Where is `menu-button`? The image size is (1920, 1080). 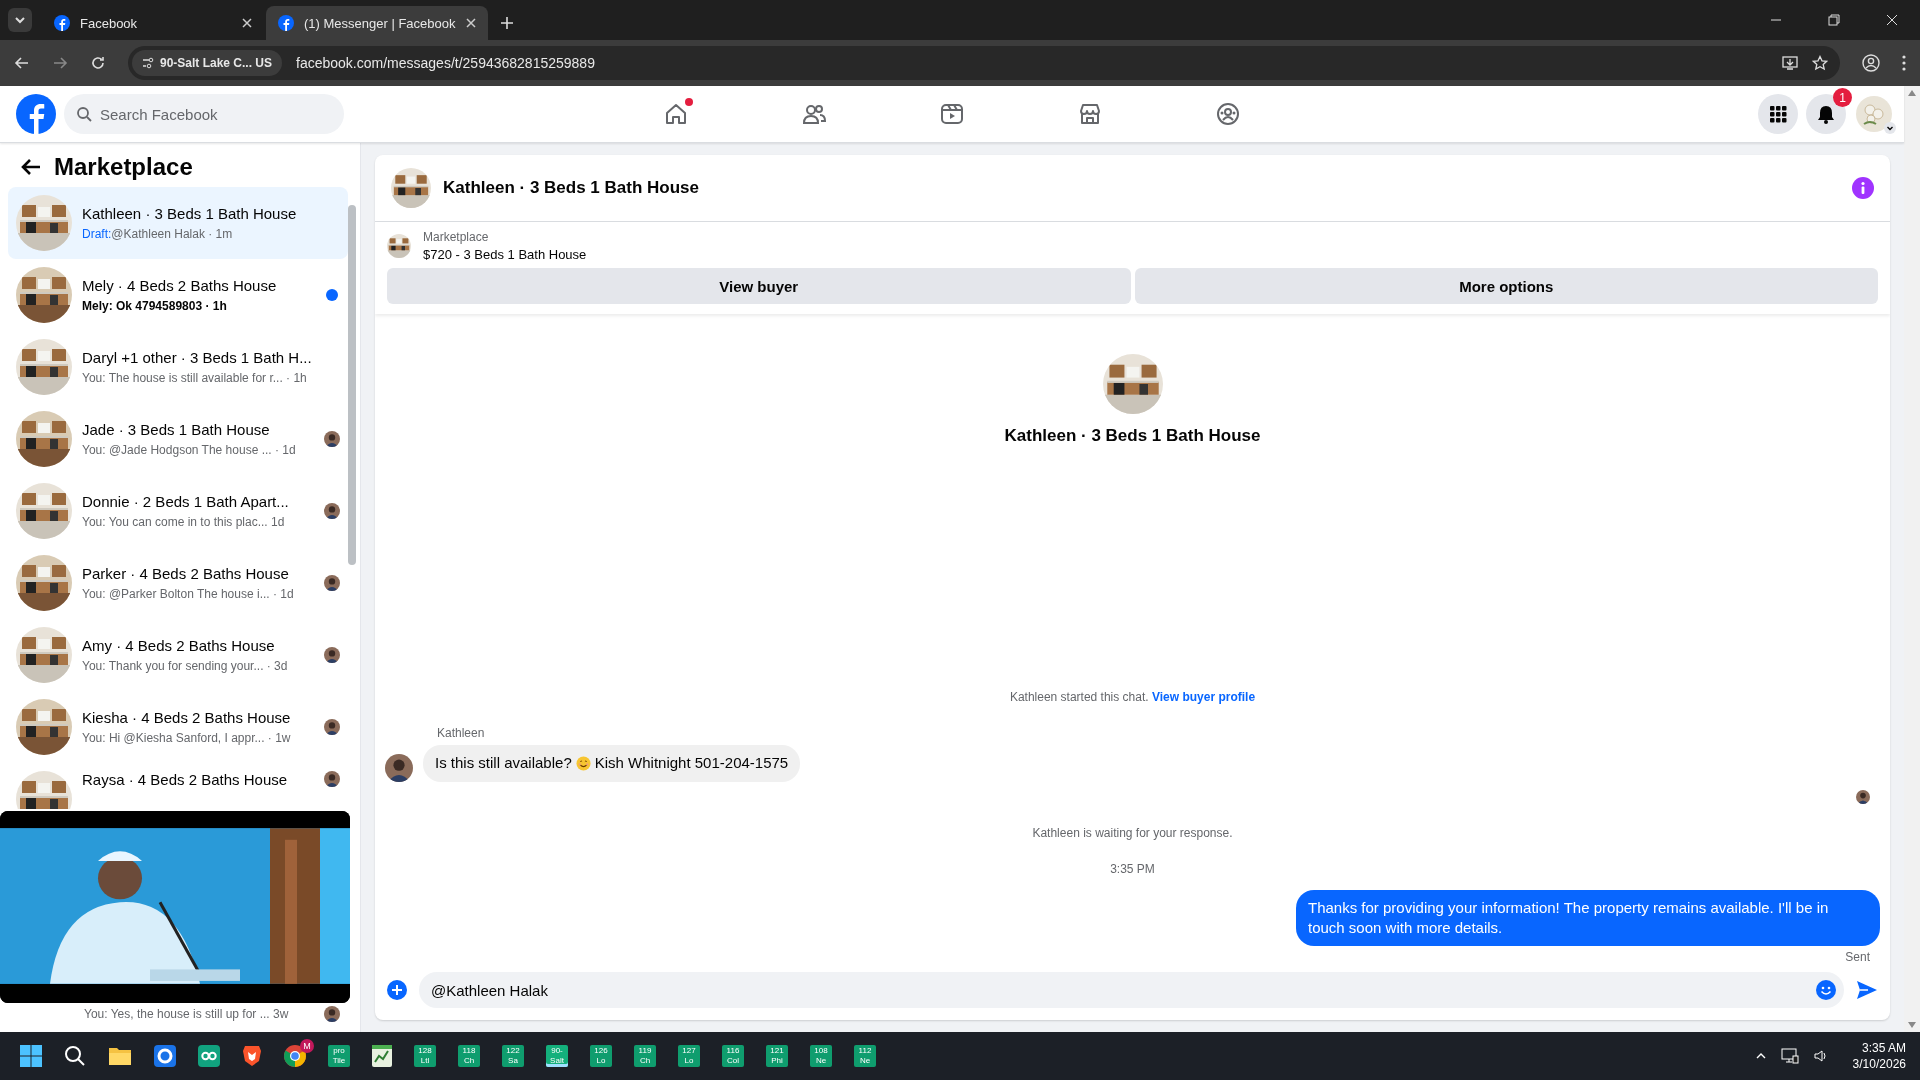 menu-button is located at coordinates (1778, 114).